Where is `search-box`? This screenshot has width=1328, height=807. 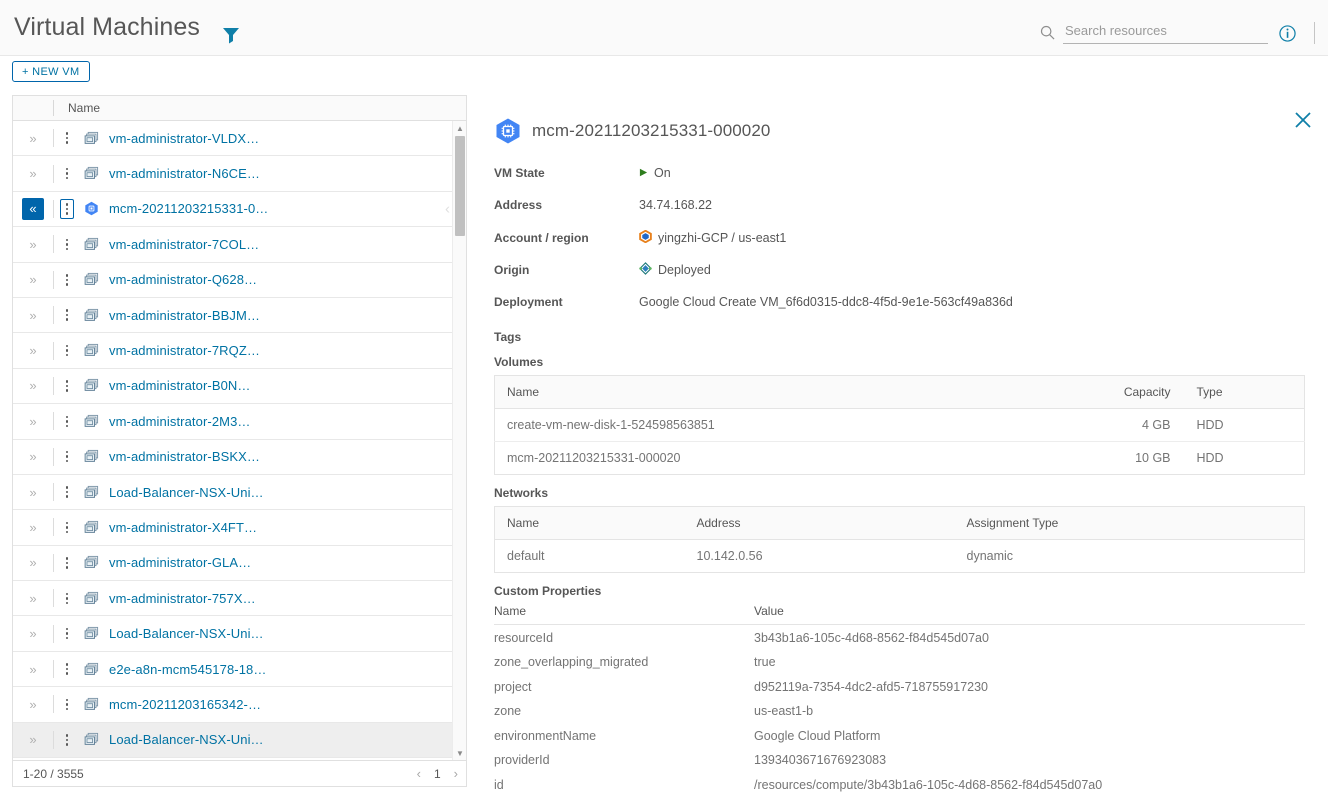
search-box is located at coordinates (1154, 32).